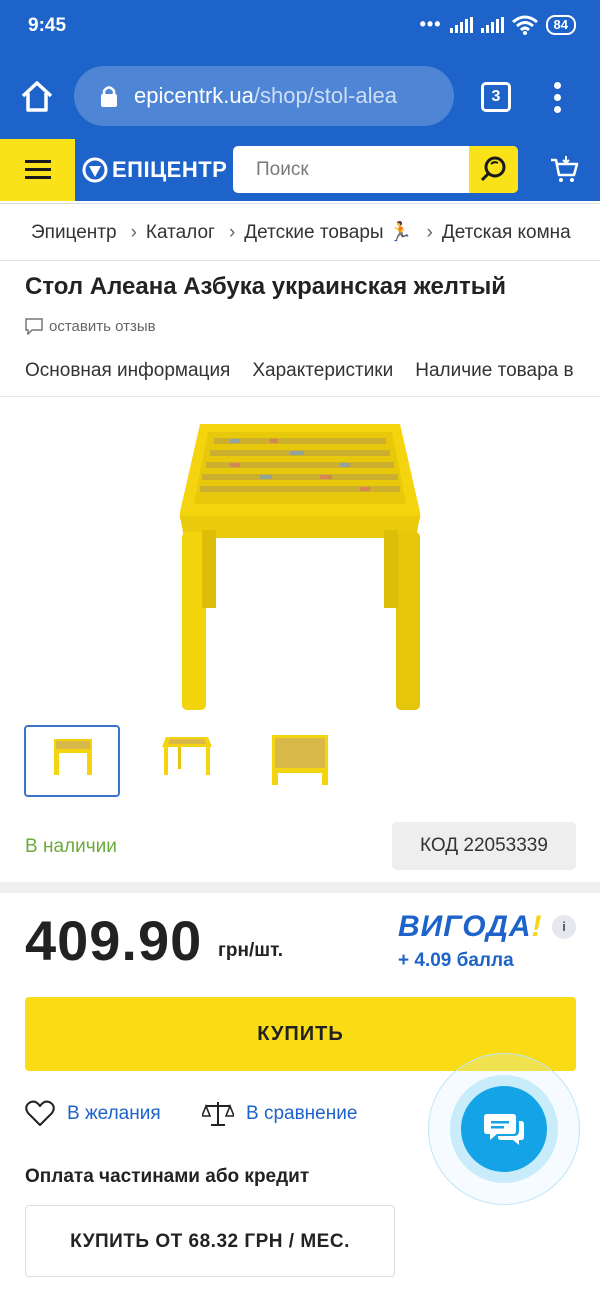  Describe the element at coordinates (127, 370) in the screenshot. I see `tab-main-info: Основная информация` at that location.